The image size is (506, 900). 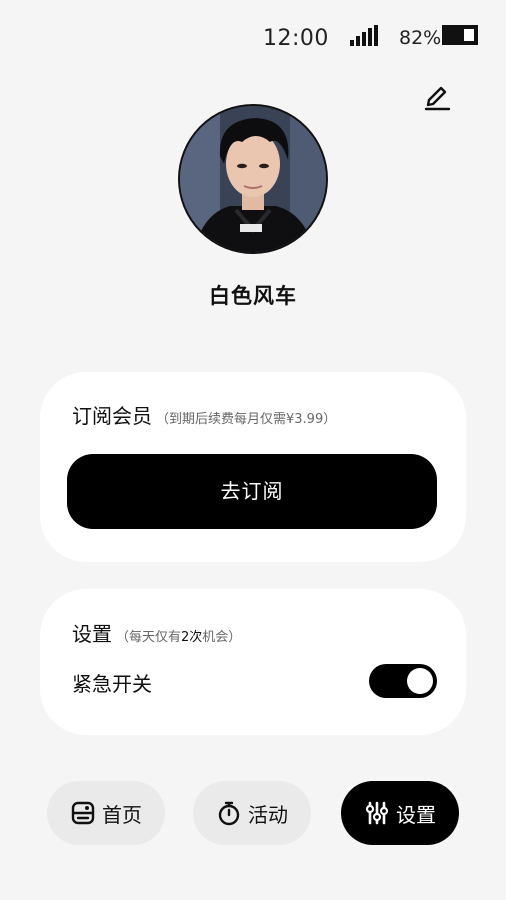 What do you see at coordinates (253, 296) in the screenshot?
I see `nickname: 白色风车` at bounding box center [253, 296].